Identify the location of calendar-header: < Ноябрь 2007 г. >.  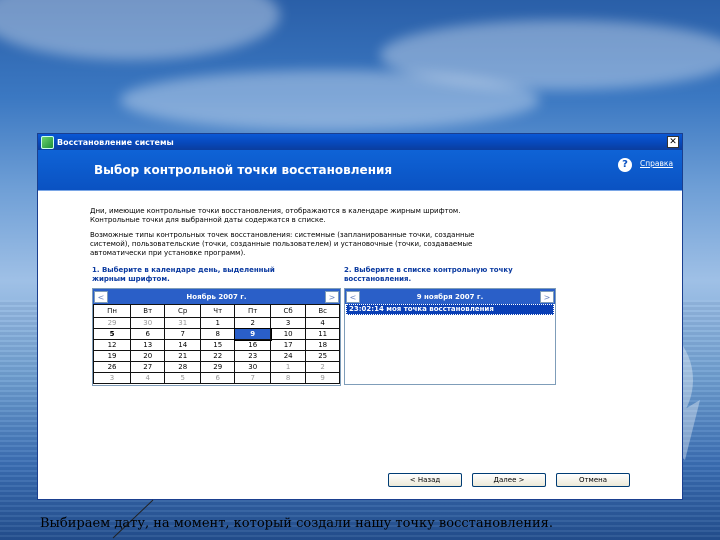
(216, 296).